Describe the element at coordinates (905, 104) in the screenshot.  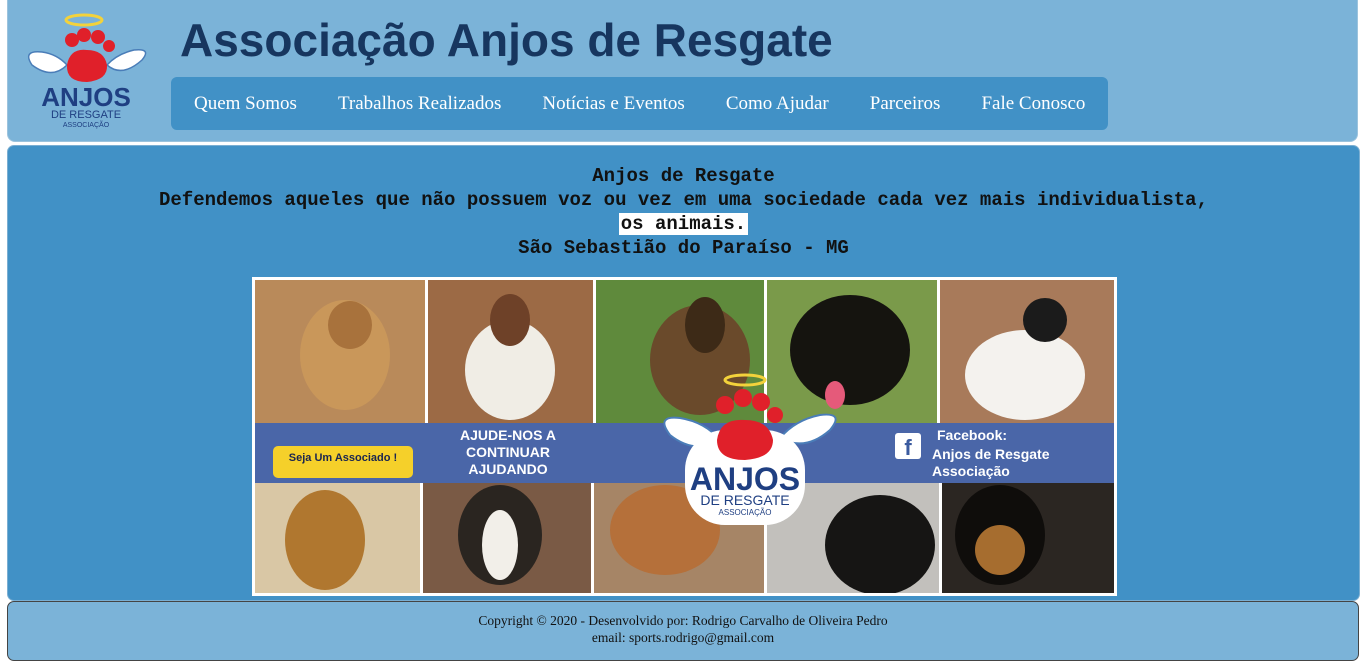
I see `nav-parceiros: Parceiros` at that location.